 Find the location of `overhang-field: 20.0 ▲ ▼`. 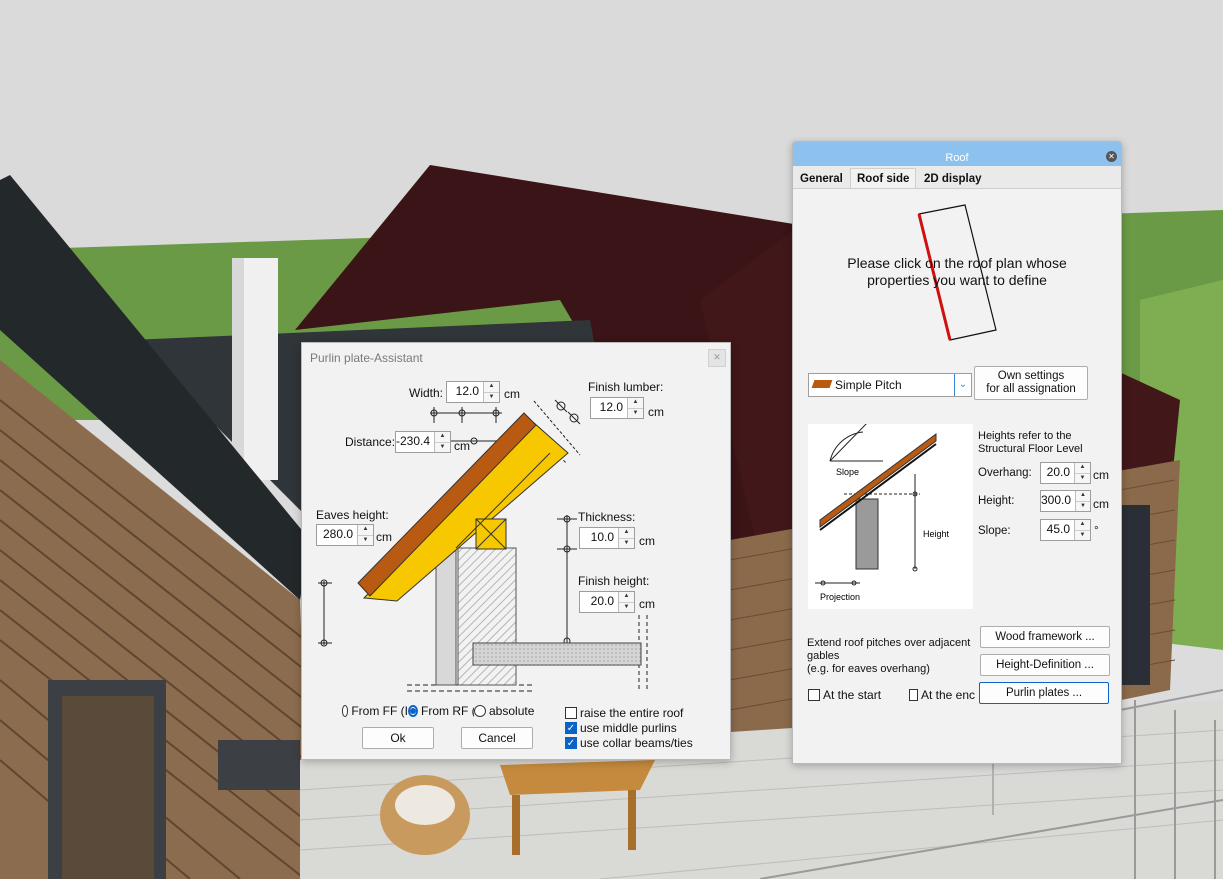

overhang-field: 20.0 ▲ ▼ is located at coordinates (1065, 473).